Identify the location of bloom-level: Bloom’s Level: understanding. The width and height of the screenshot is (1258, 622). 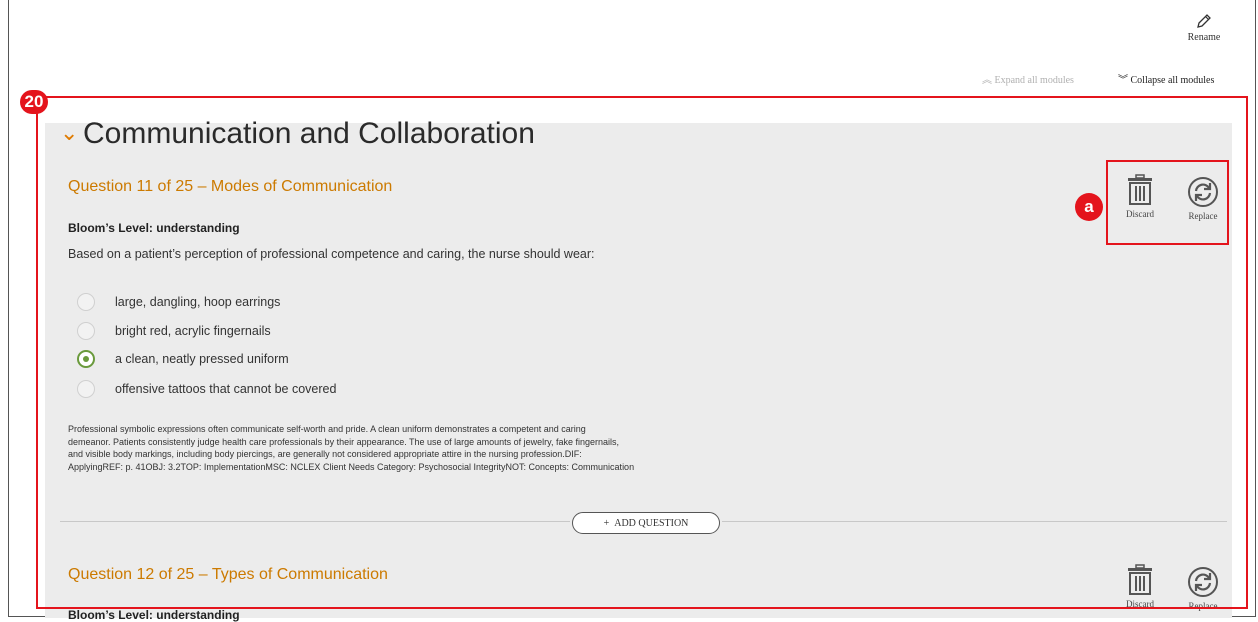
(154, 615).